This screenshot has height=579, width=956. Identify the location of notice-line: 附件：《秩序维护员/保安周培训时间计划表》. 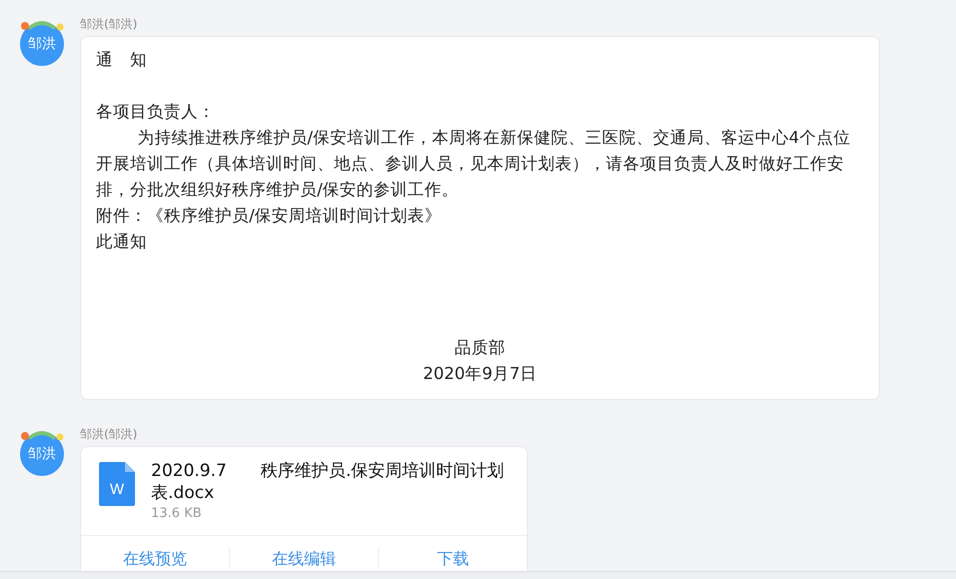
(269, 216).